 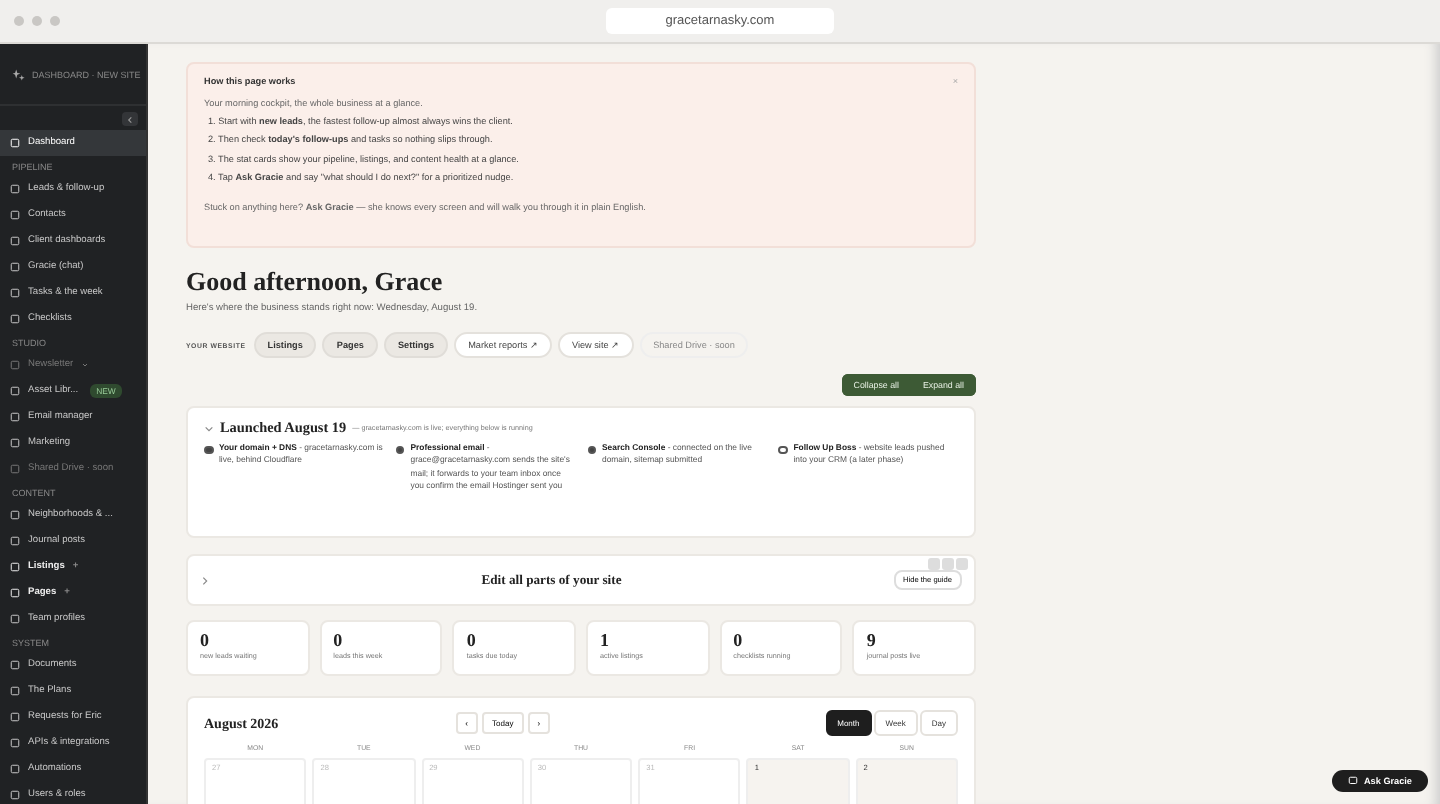 I want to click on greeting-title: Good afternoon, Grace, so click(x=315, y=282).